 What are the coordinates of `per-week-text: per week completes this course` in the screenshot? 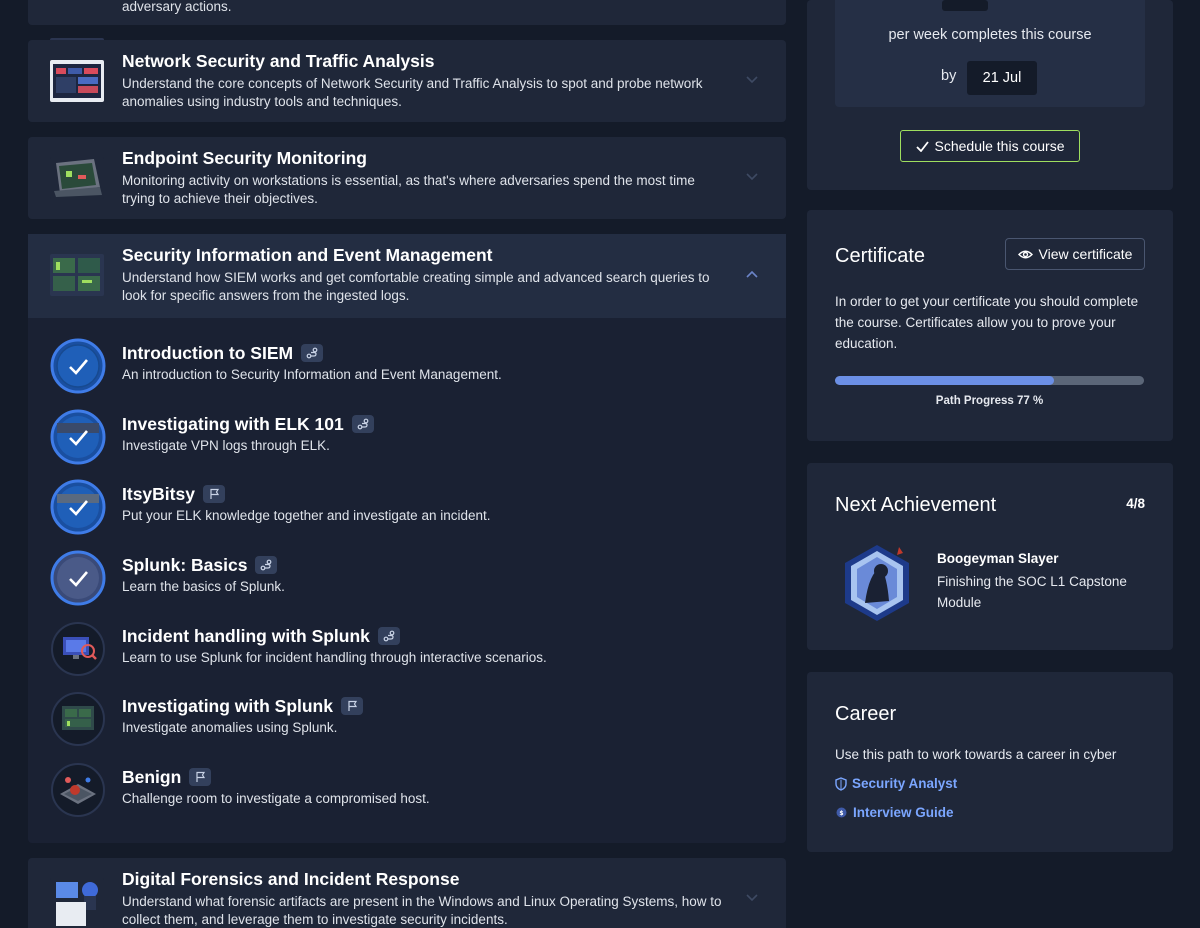 It's located at (990, 35).